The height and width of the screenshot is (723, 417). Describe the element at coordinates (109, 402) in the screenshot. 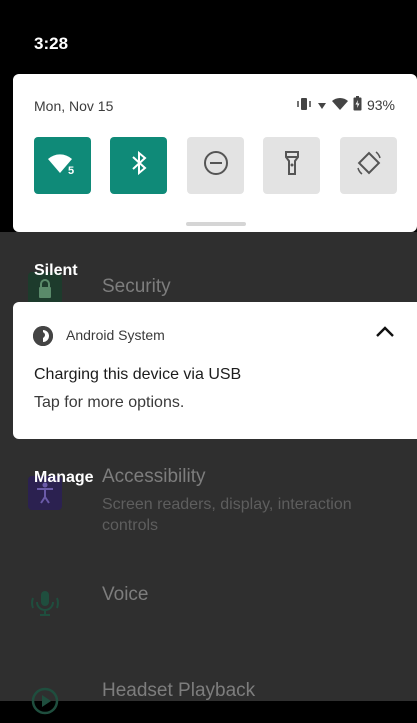

I see `notification-text: Tap for more options.` at that location.